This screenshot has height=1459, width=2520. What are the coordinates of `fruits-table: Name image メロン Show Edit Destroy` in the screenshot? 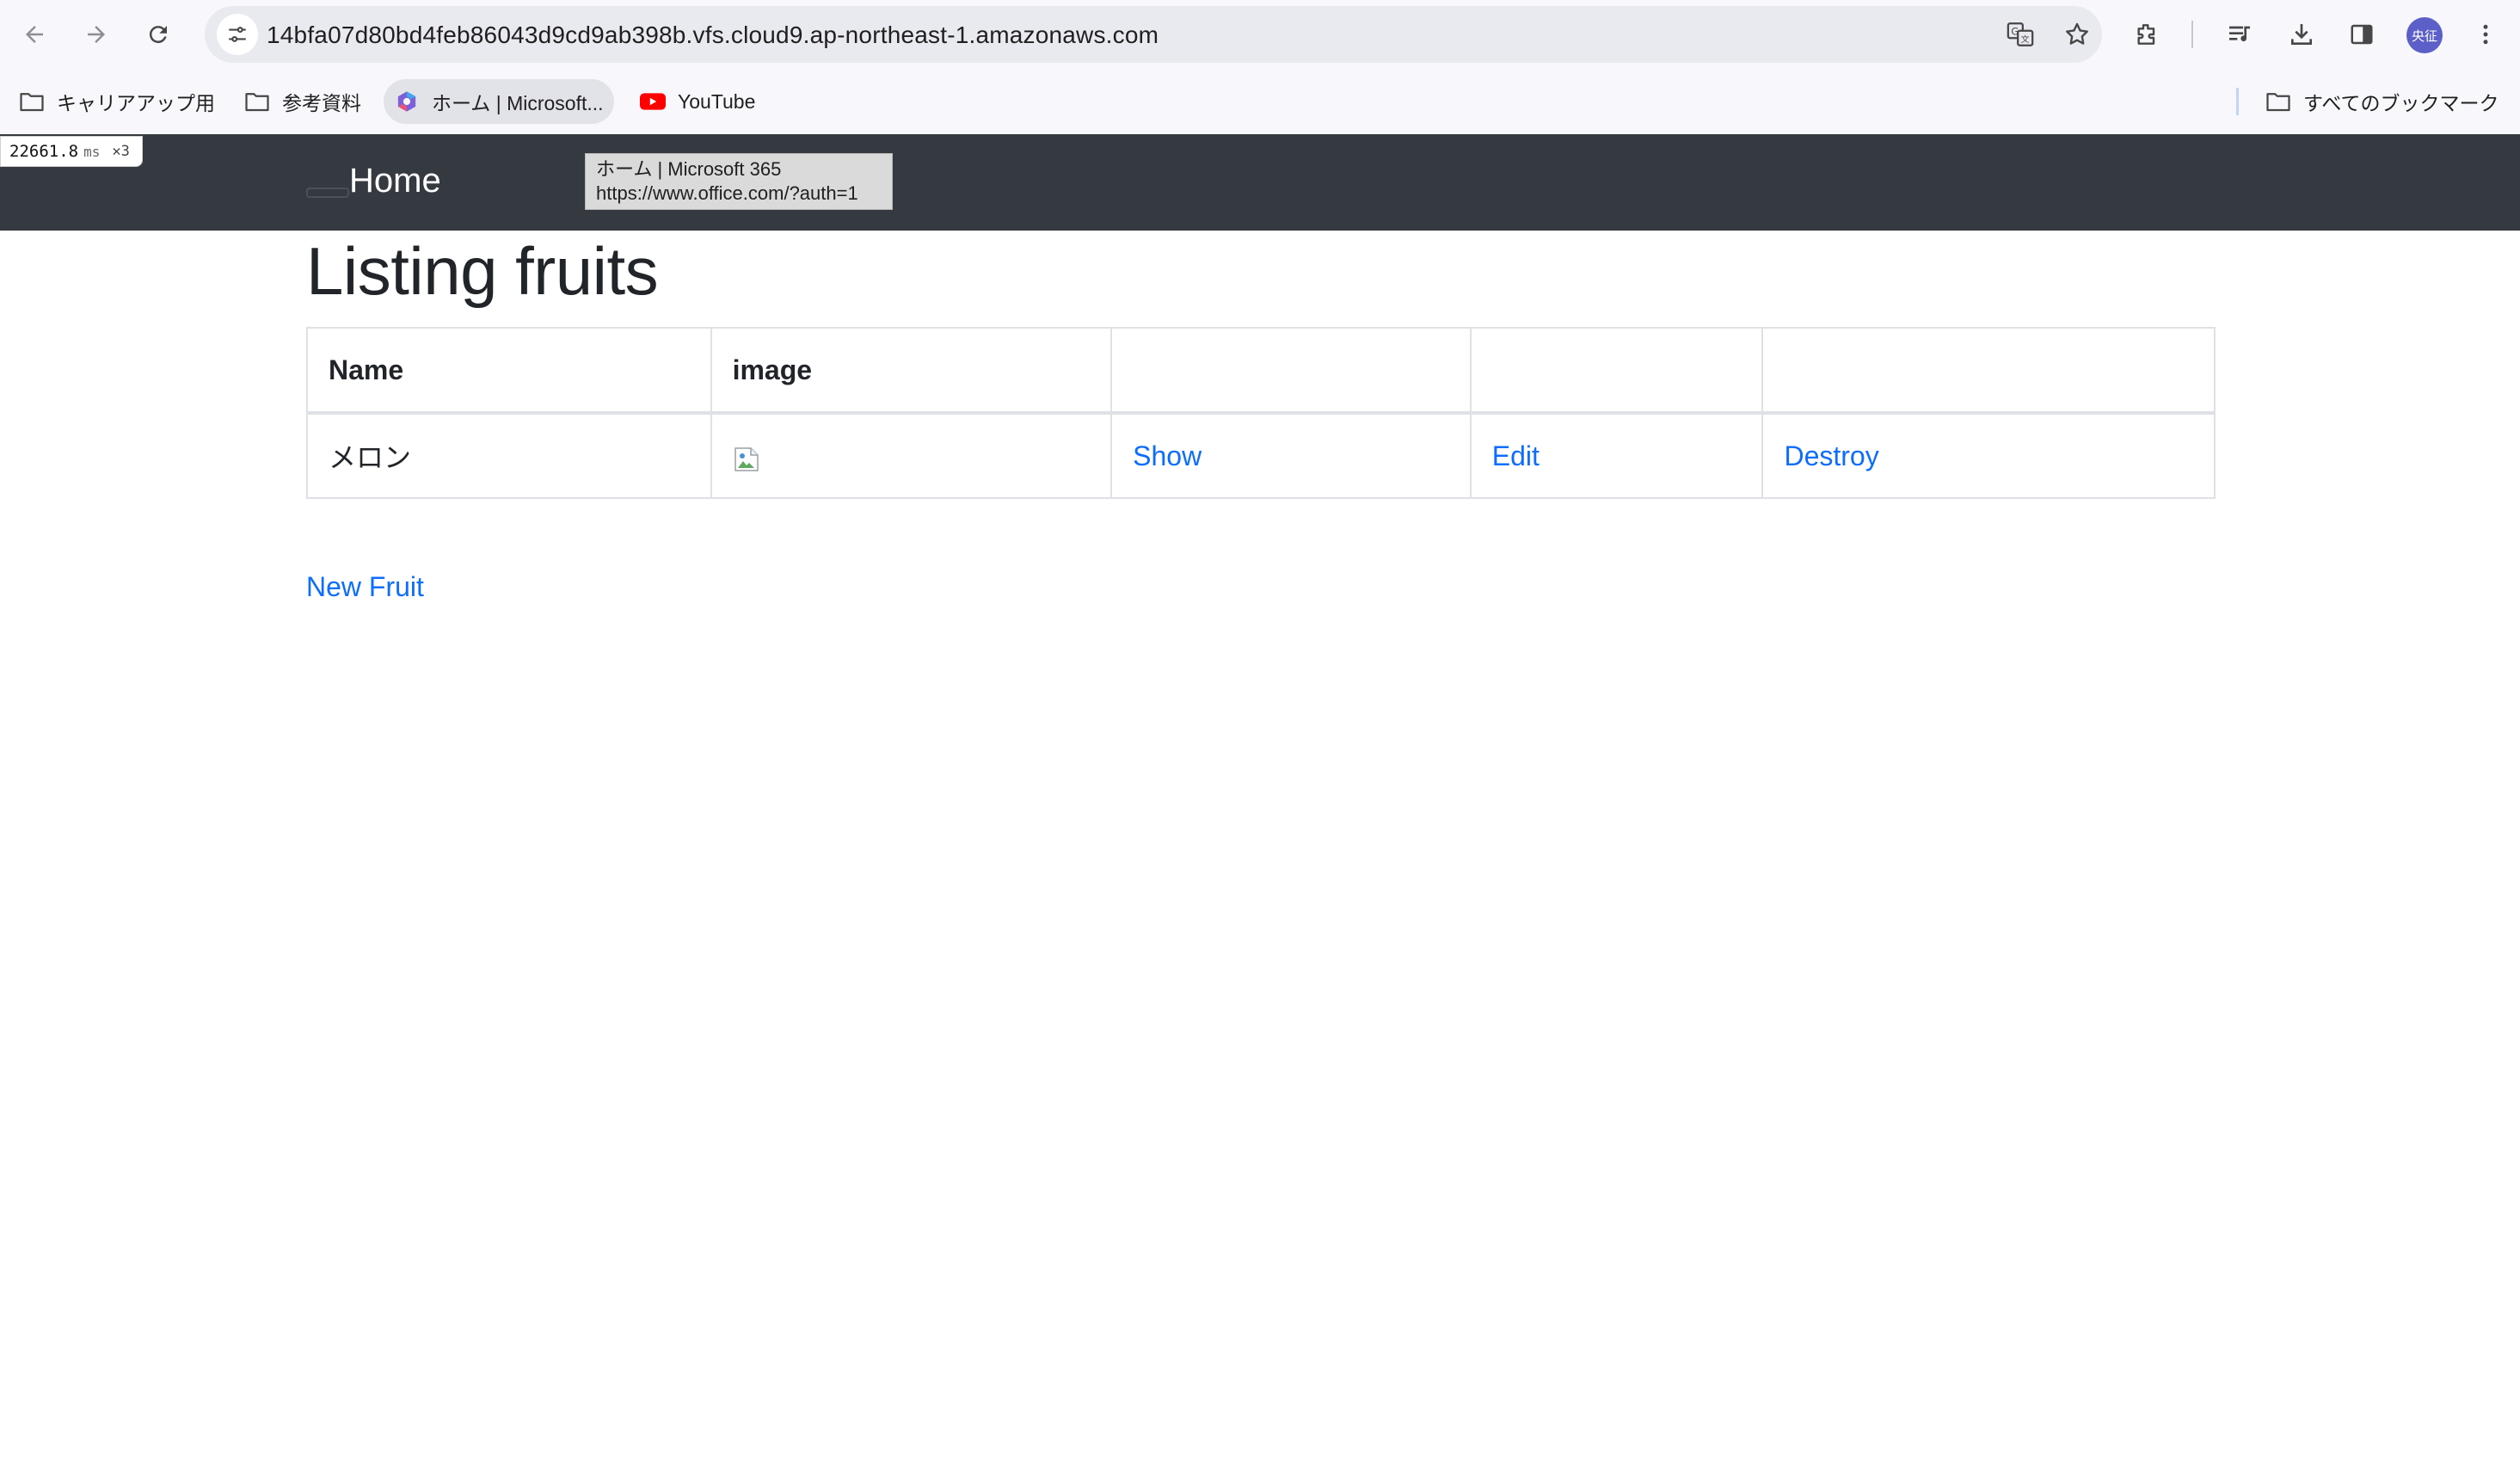 It's located at (1261, 413).